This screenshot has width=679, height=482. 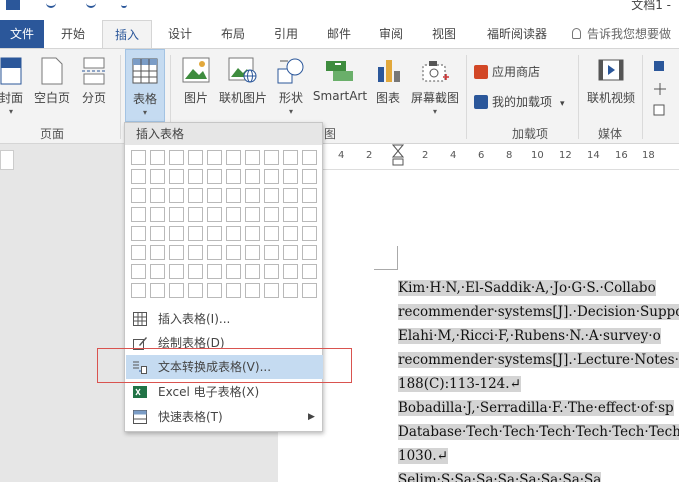 I want to click on tab-review: 审阅, so click(x=391, y=34).